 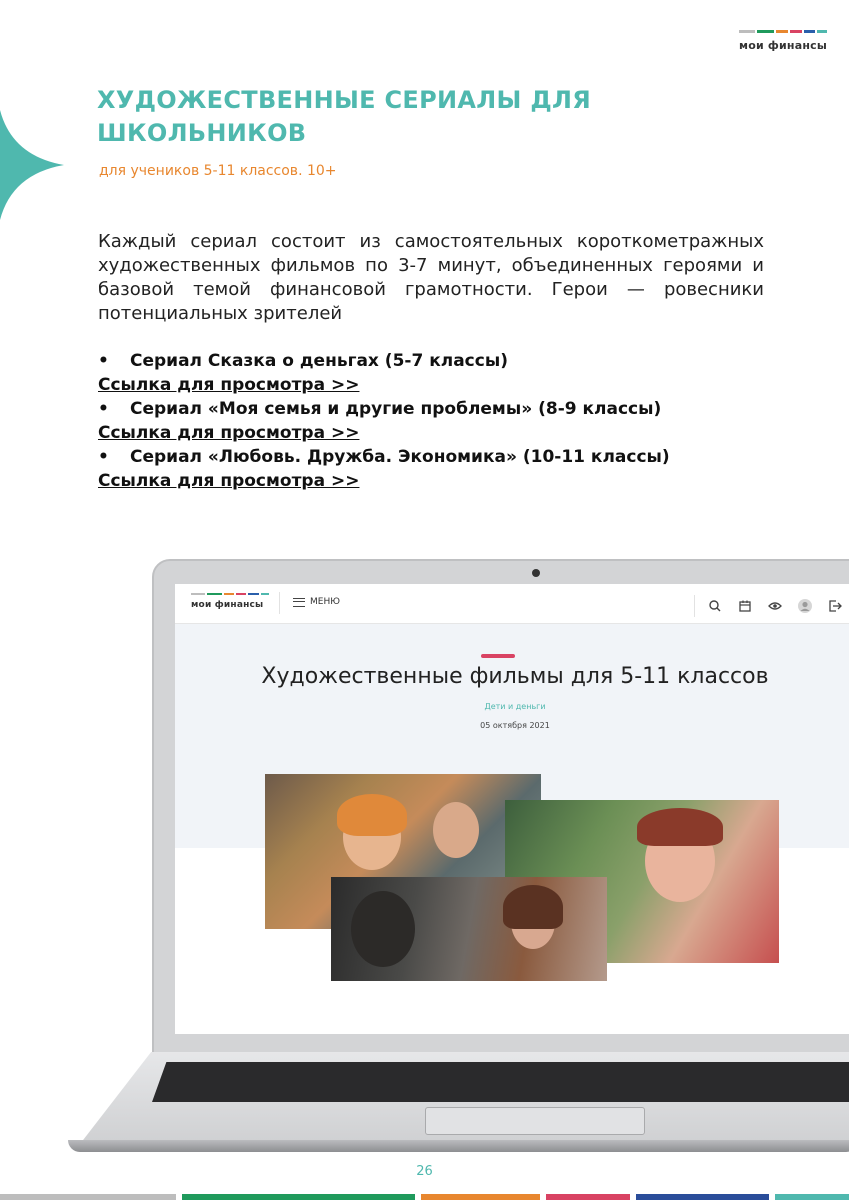 I want to click on film-still-image, so click(x=469, y=929).